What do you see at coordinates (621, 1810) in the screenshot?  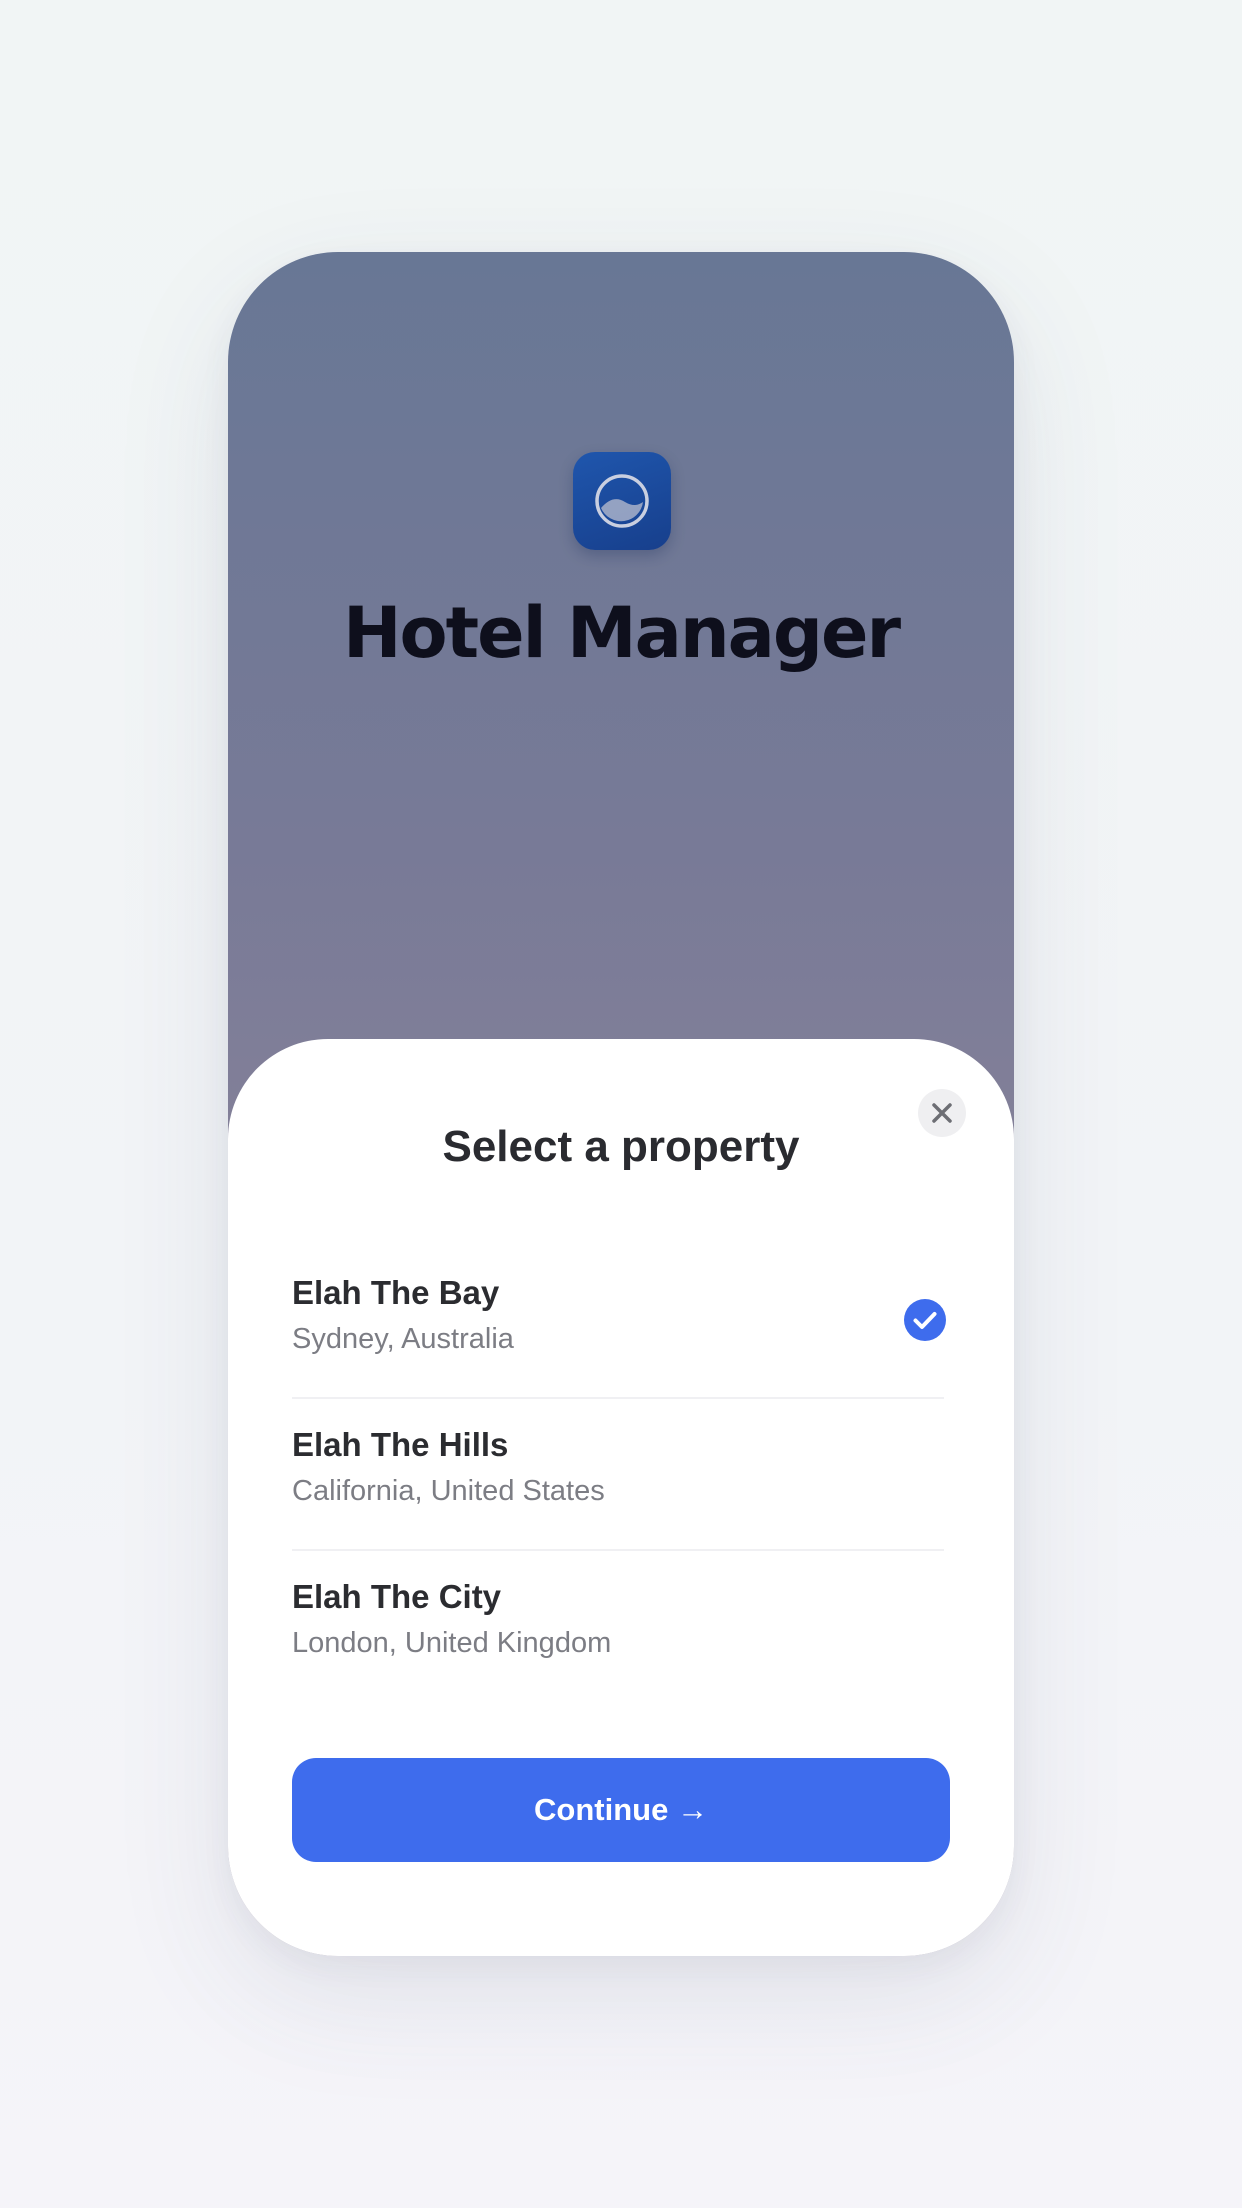 I see `continue-button: Continue →` at bounding box center [621, 1810].